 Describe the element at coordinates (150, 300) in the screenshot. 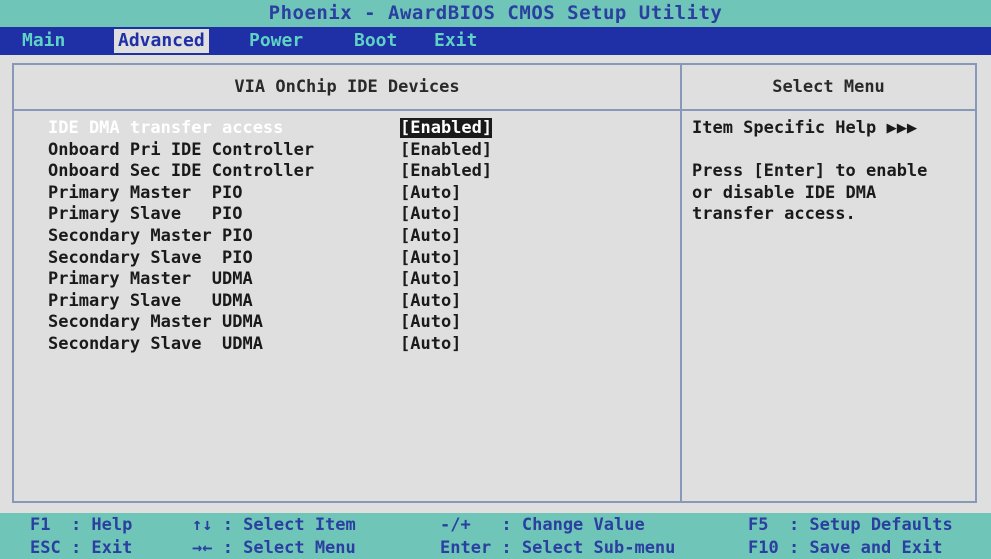

I see `setting-label: Primary Slave UDMA` at that location.